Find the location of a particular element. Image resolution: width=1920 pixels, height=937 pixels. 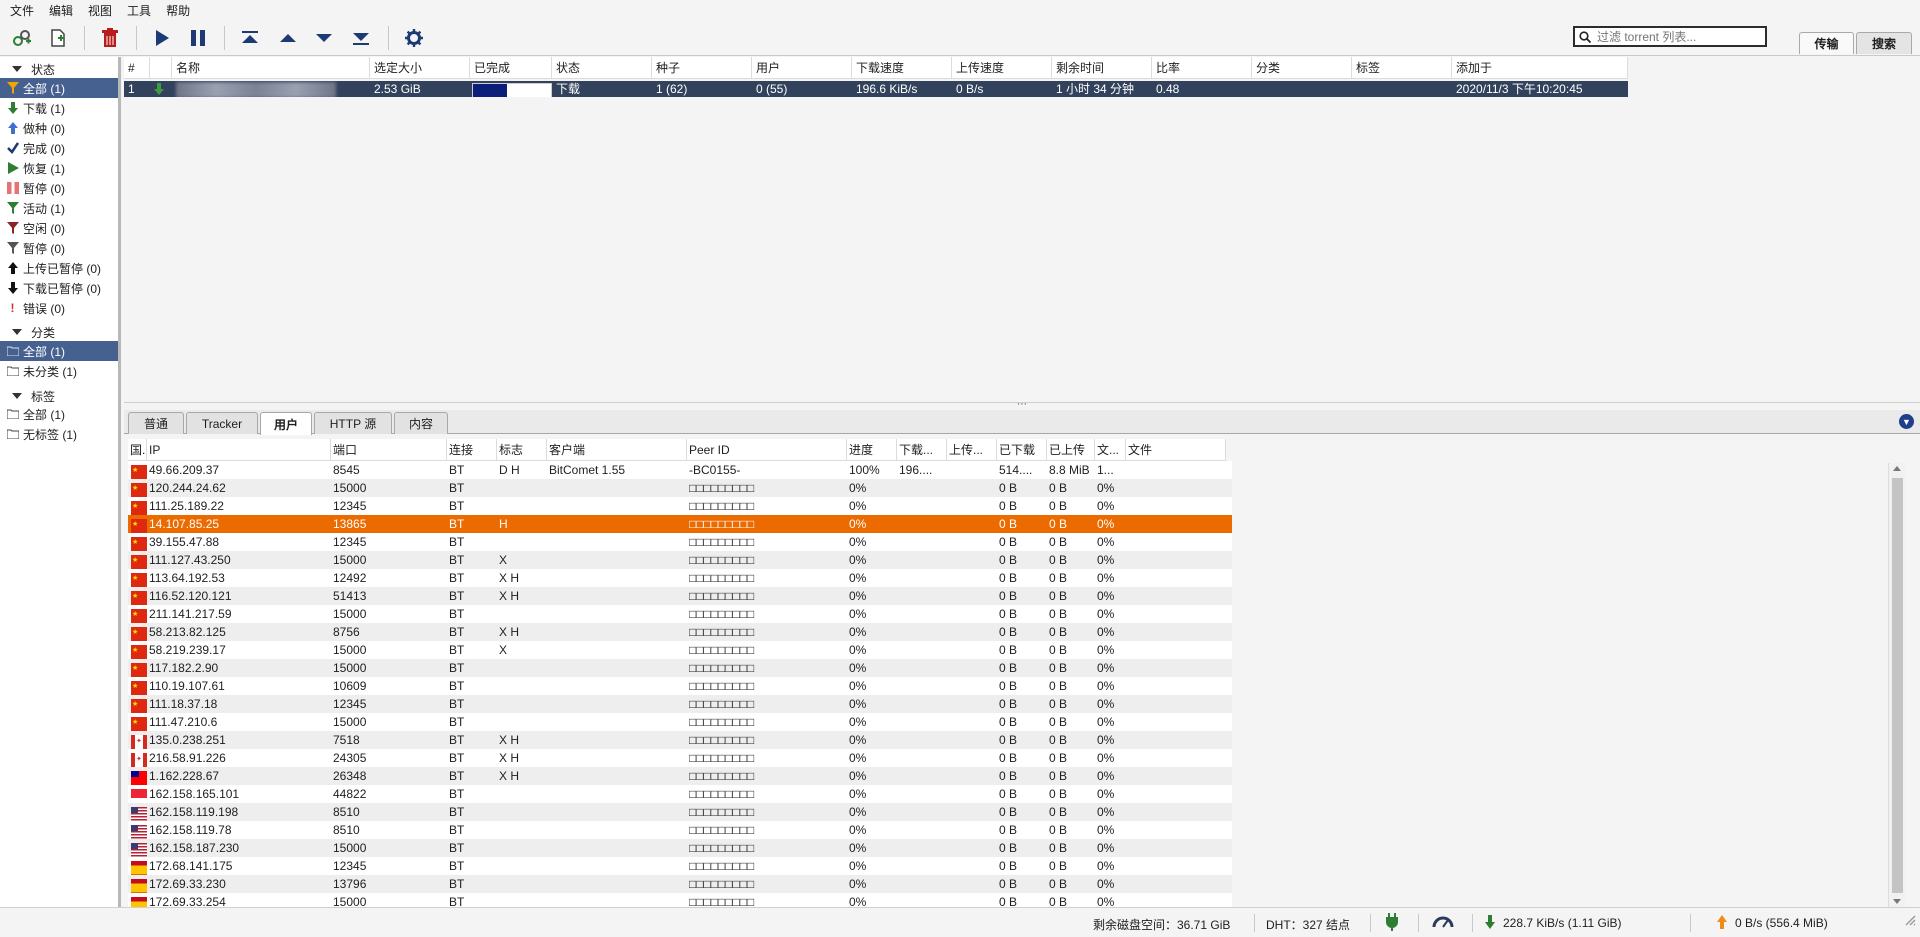

search-field is located at coordinates (1670, 36).